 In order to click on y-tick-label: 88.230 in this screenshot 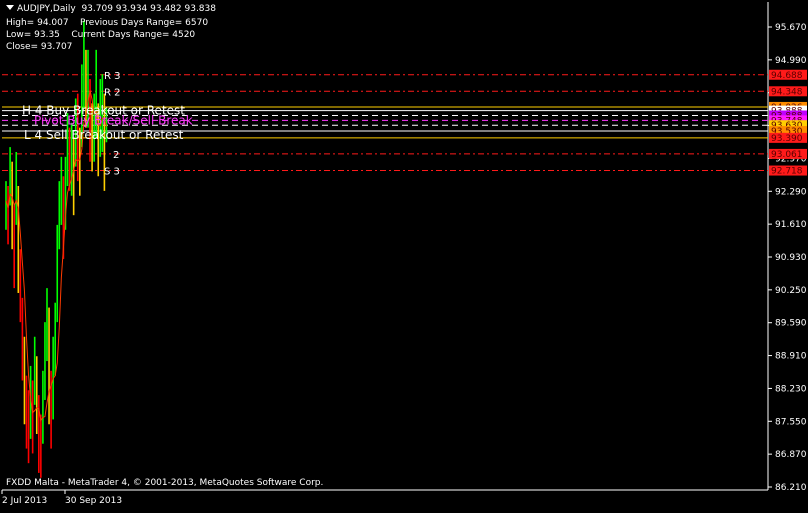, I will do `click(791, 389)`.